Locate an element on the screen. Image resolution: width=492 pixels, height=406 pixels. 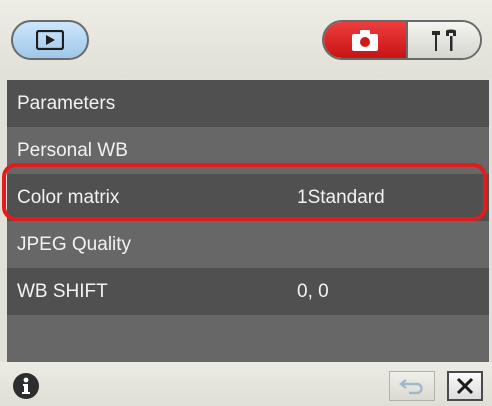
playback-button is located at coordinates (50, 40).